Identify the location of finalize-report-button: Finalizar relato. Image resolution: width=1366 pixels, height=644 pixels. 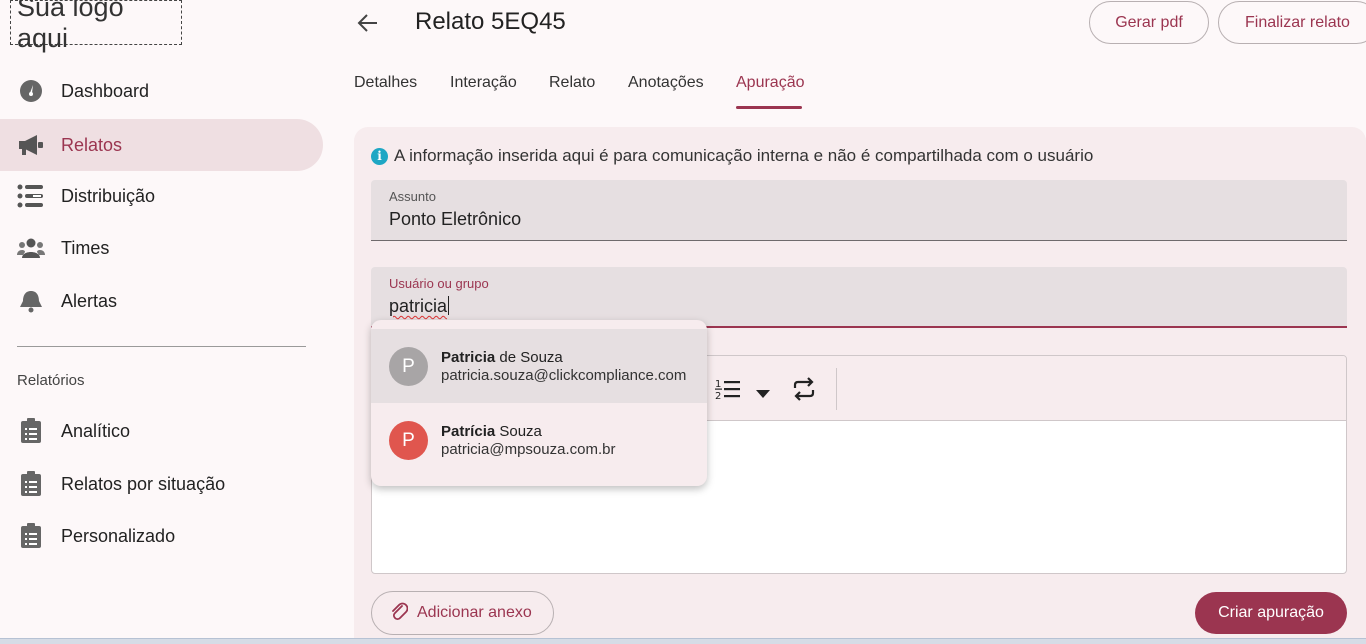
(1292, 22).